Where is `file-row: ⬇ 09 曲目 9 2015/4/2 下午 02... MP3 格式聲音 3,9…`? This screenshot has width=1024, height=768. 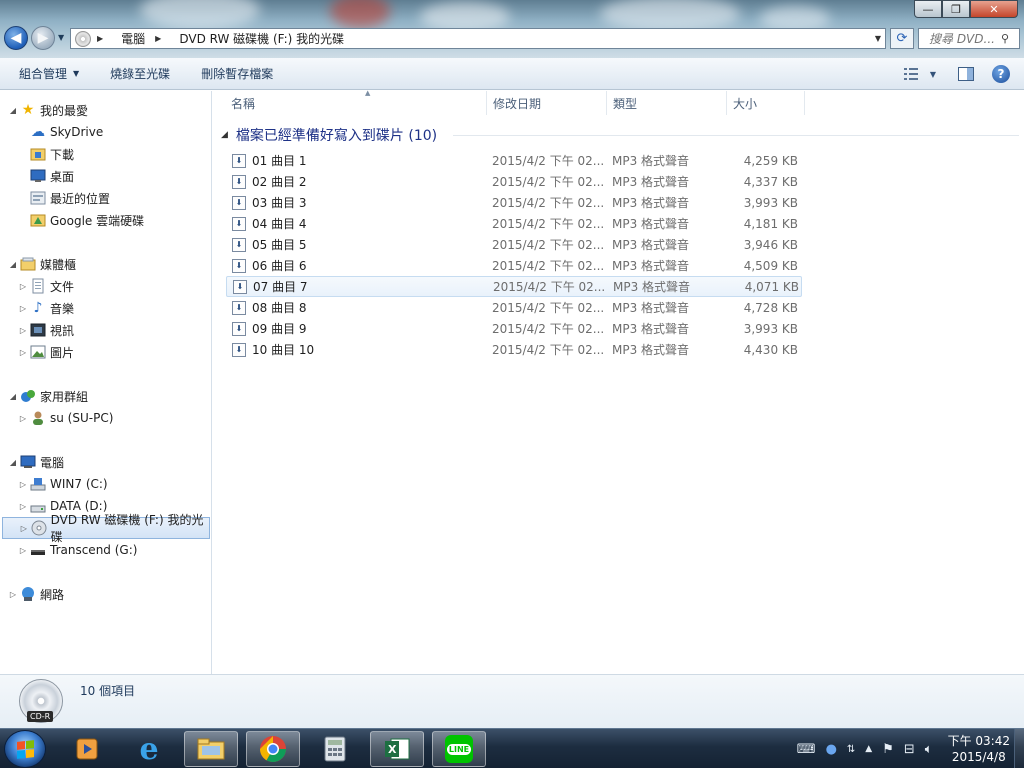
file-row: ⬇ 09 曲目 9 2015/4/2 下午 02... MP3 格式聲音 3,9… is located at coordinates (514, 328).